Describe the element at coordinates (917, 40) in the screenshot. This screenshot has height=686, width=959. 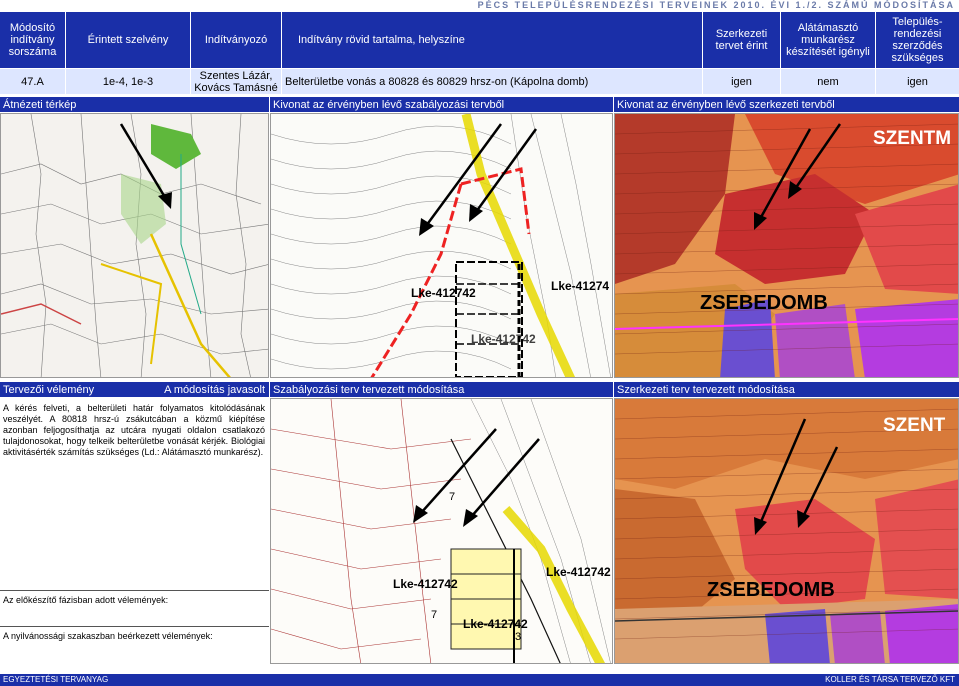
I see `header-cell-contract: Település-rendezési szerződés szükséges` at that location.